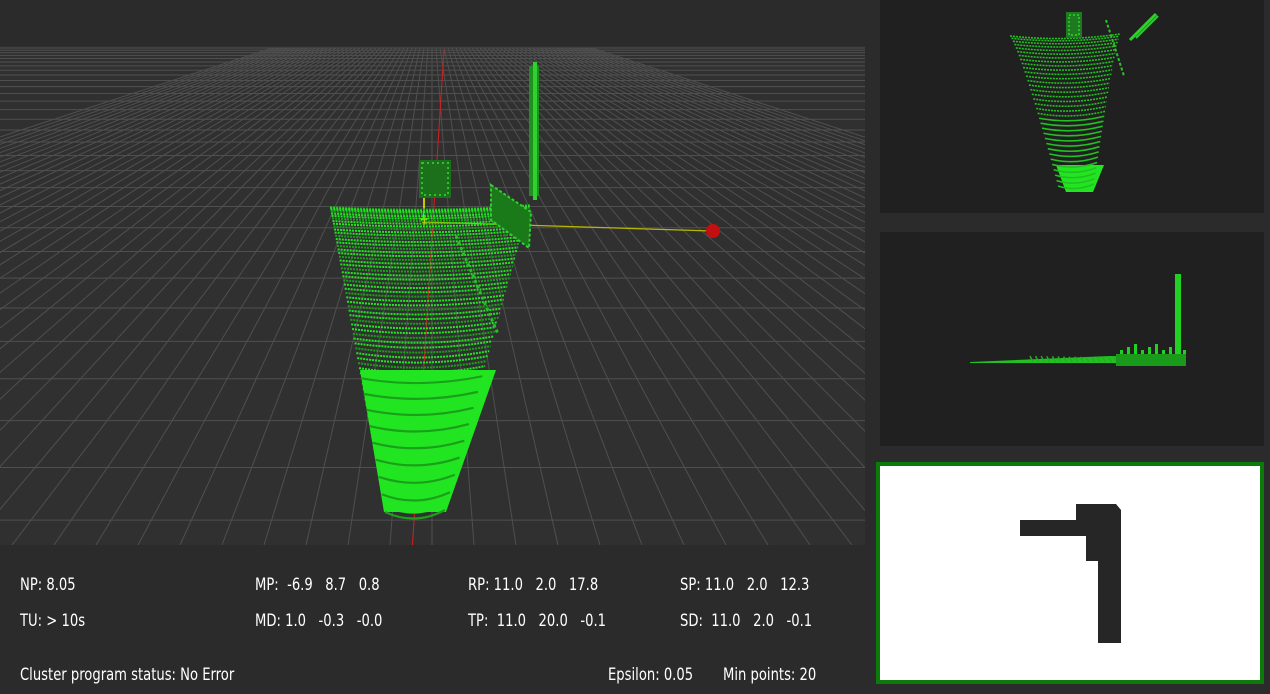  What do you see at coordinates (745, 585) in the screenshot?
I see `sp-value: SP: 11.0 2.0 12.3` at bounding box center [745, 585].